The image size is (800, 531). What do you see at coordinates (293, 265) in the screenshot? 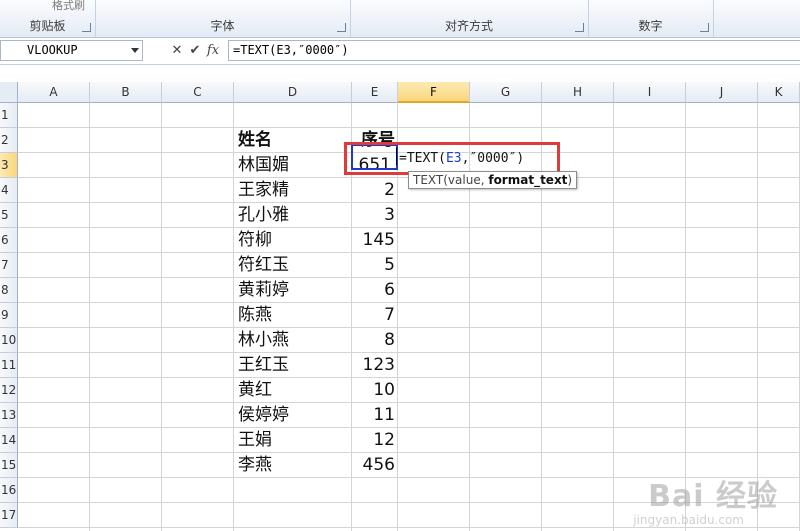
I see `name-cell: 符红玉` at bounding box center [293, 265].